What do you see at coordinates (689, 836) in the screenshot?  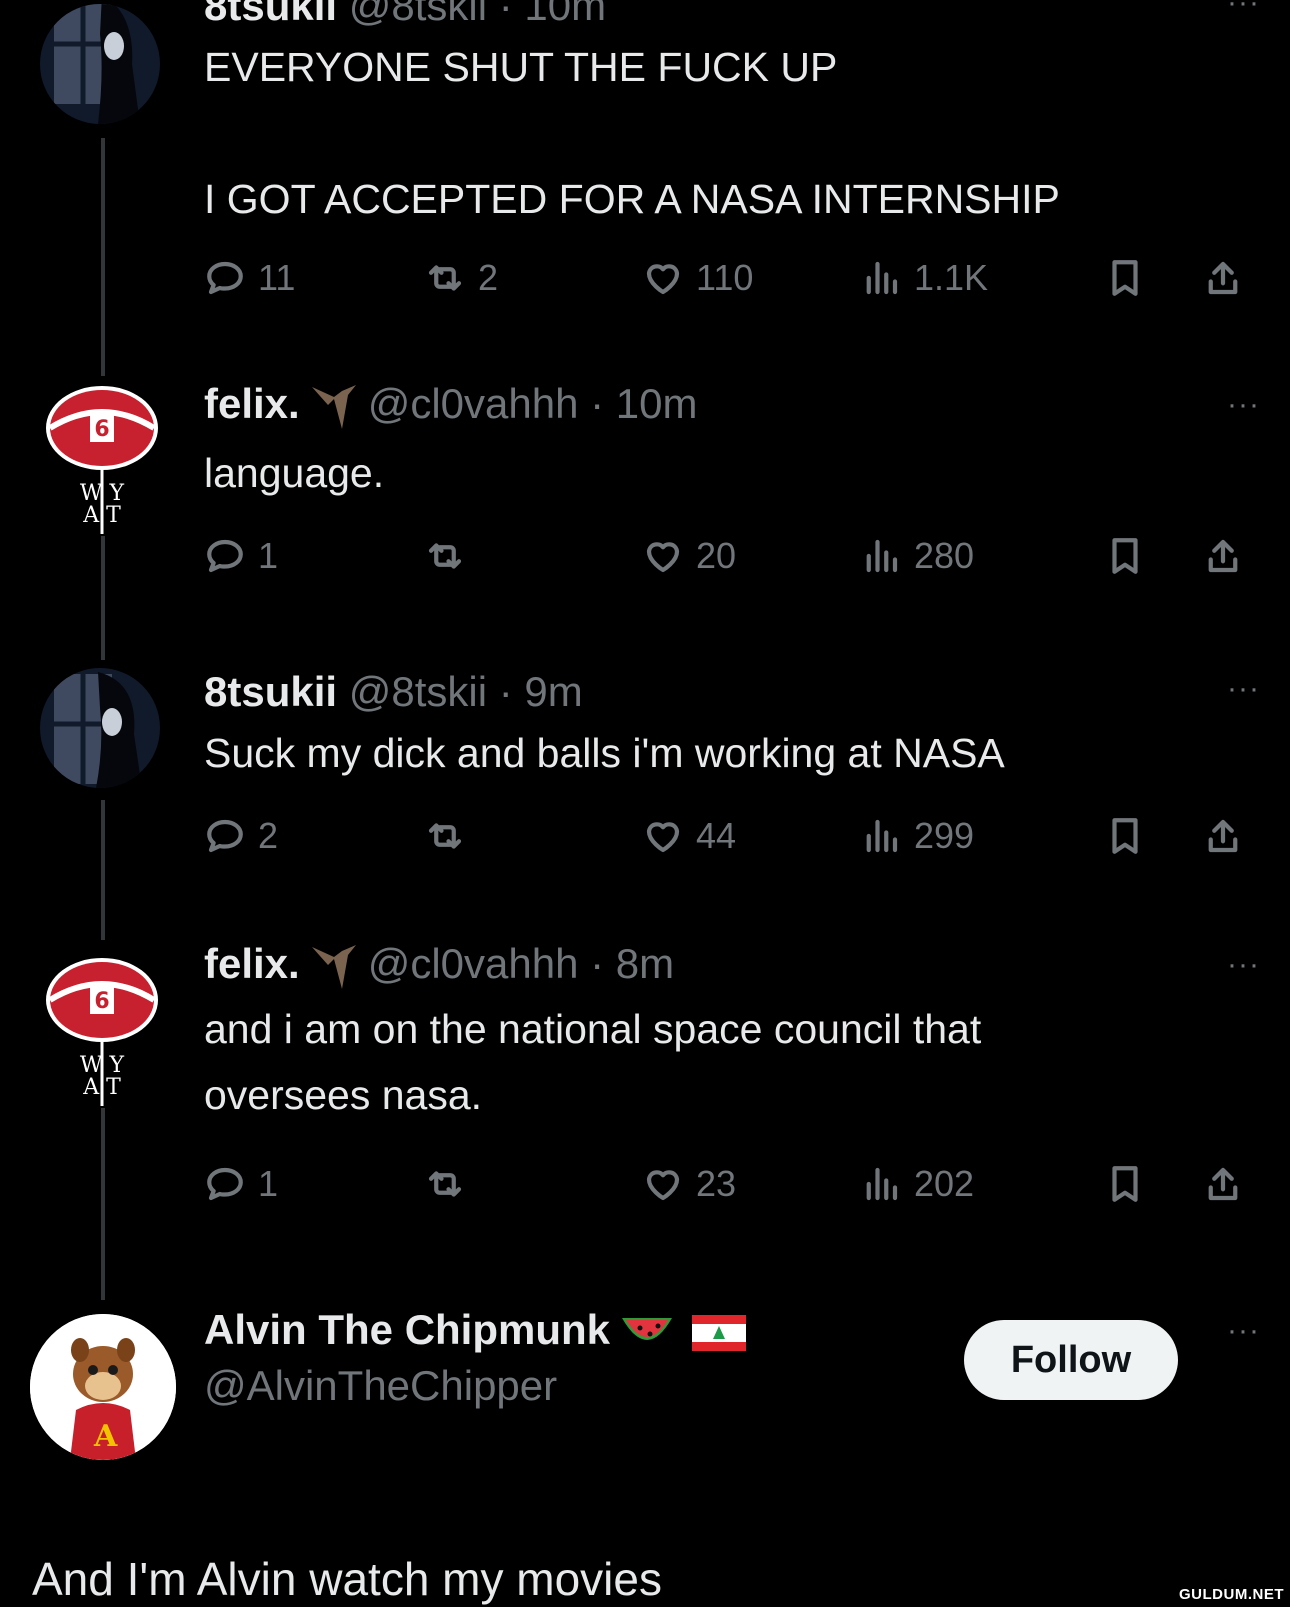 I see `like-button: 44` at bounding box center [689, 836].